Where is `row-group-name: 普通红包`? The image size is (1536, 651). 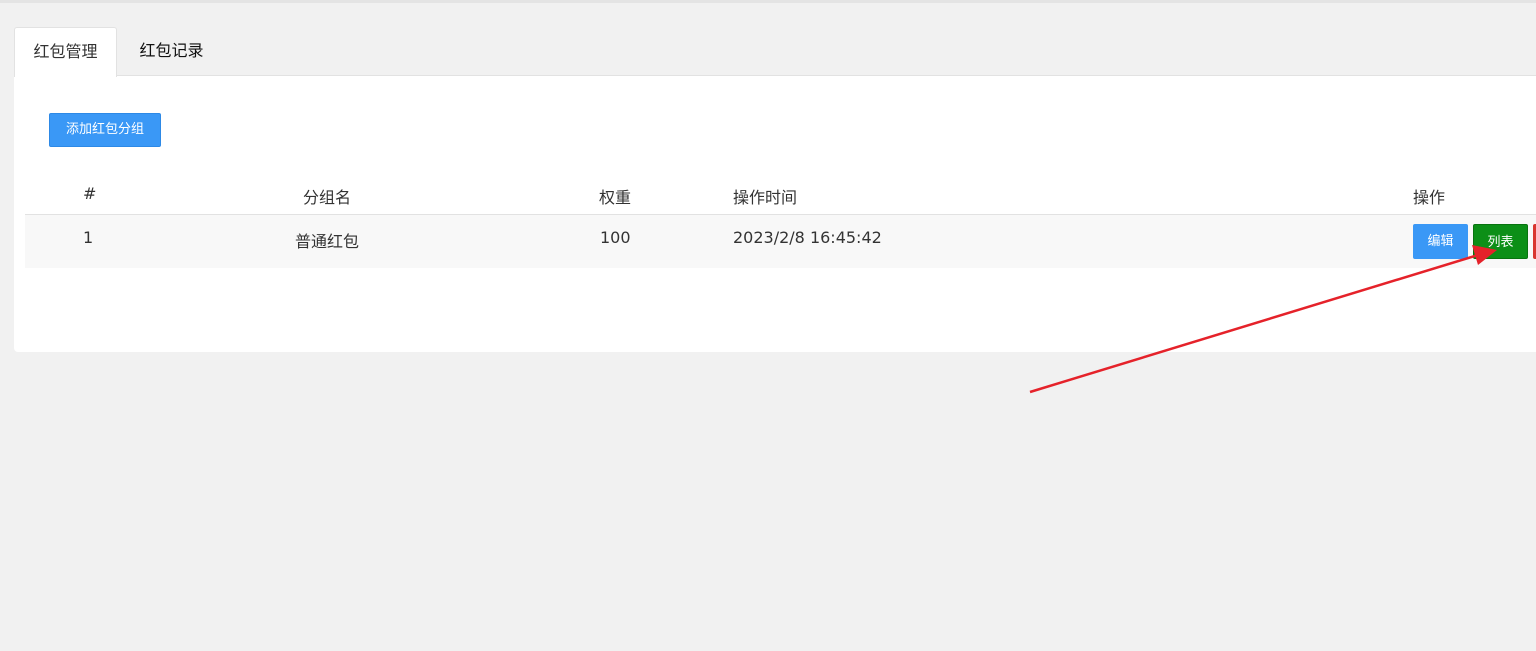
row-group-name: 普通红包 is located at coordinates (327, 241).